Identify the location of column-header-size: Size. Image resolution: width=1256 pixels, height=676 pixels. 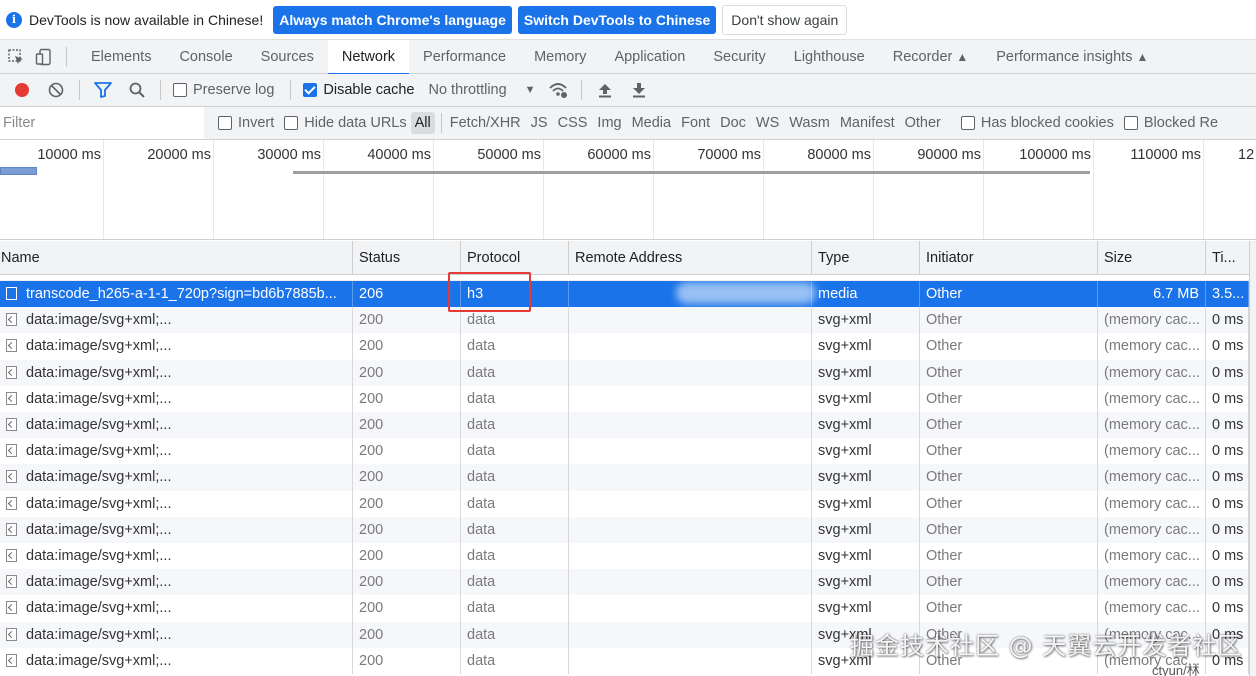
(1152, 258).